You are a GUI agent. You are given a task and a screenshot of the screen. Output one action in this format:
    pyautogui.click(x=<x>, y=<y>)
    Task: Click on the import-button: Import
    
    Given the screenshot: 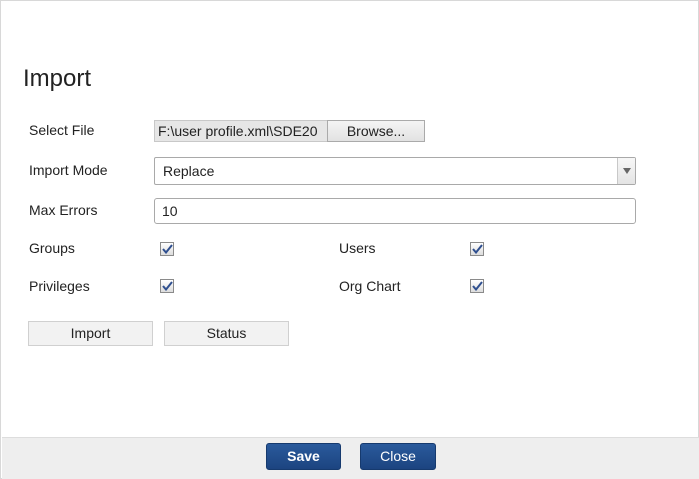 What is the action you would take?
    pyautogui.click(x=90, y=333)
    